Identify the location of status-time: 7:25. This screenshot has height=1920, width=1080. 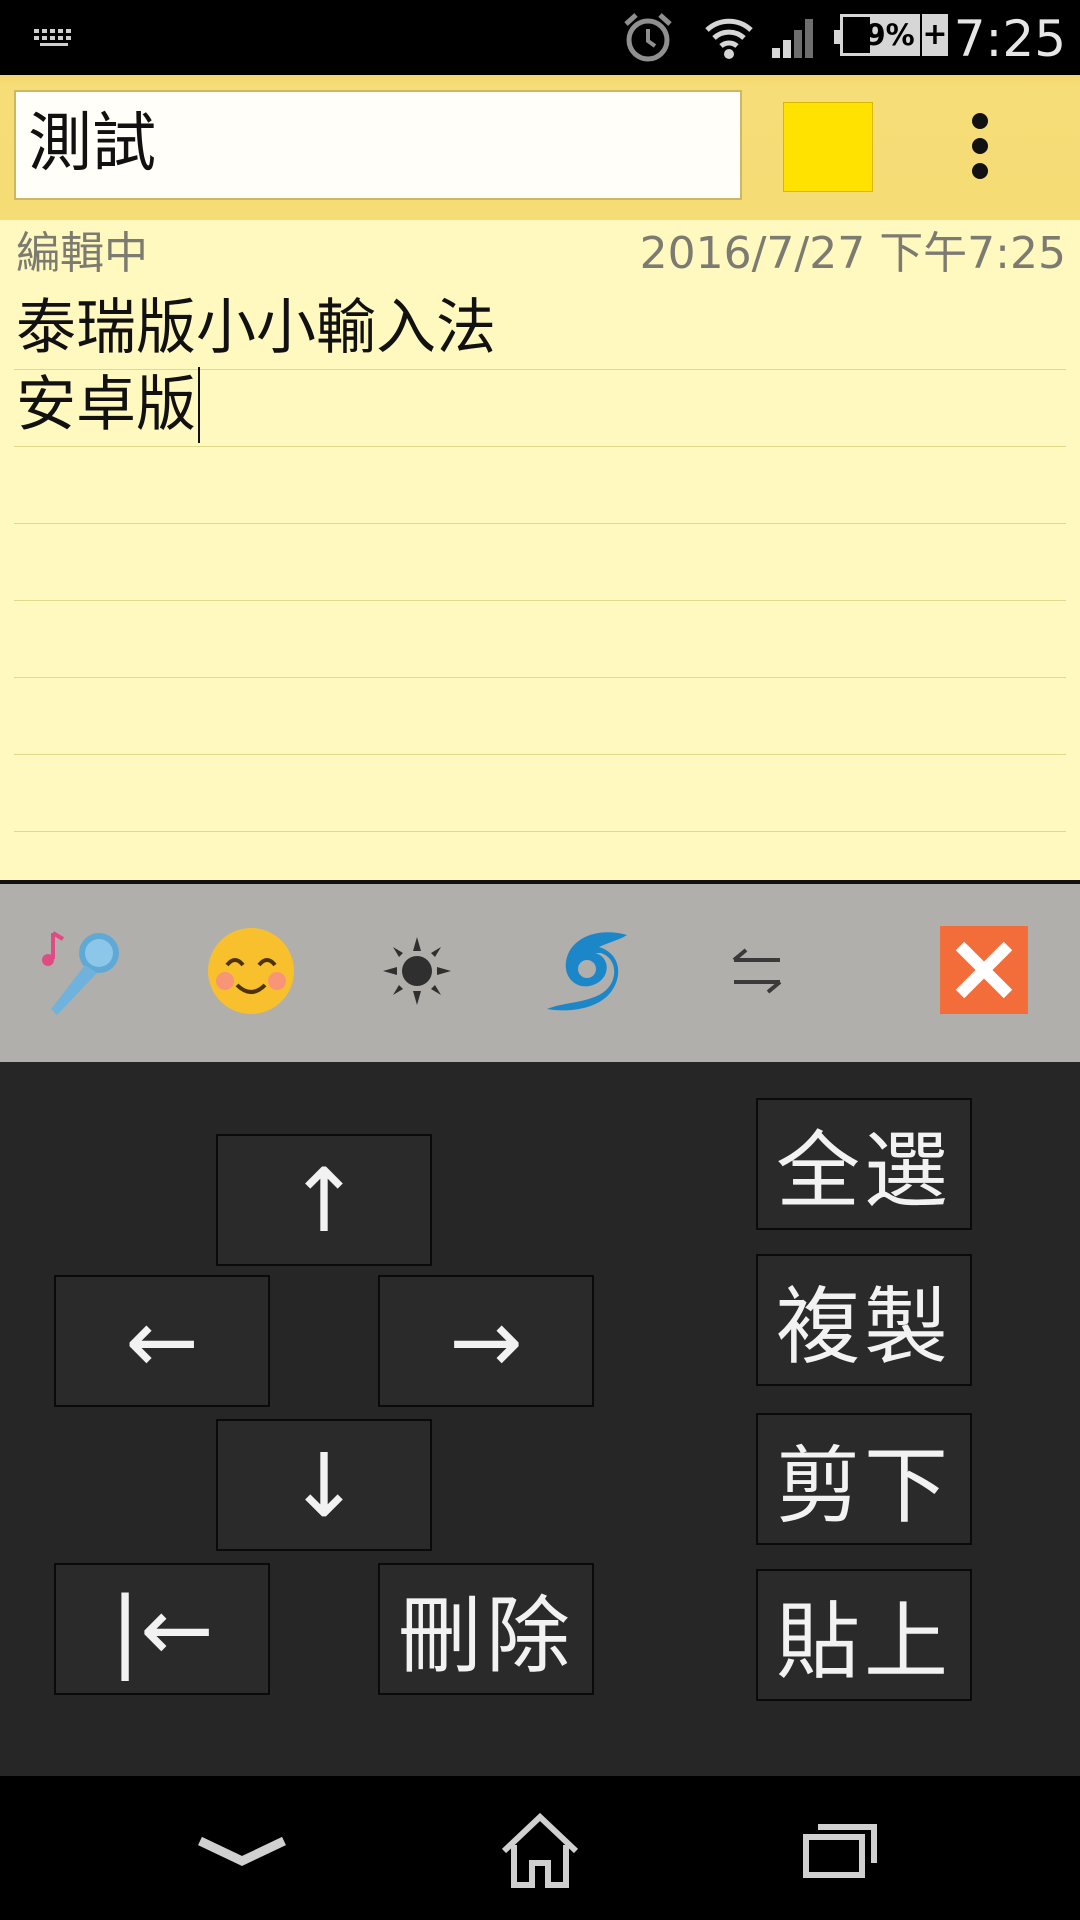
(1009, 39).